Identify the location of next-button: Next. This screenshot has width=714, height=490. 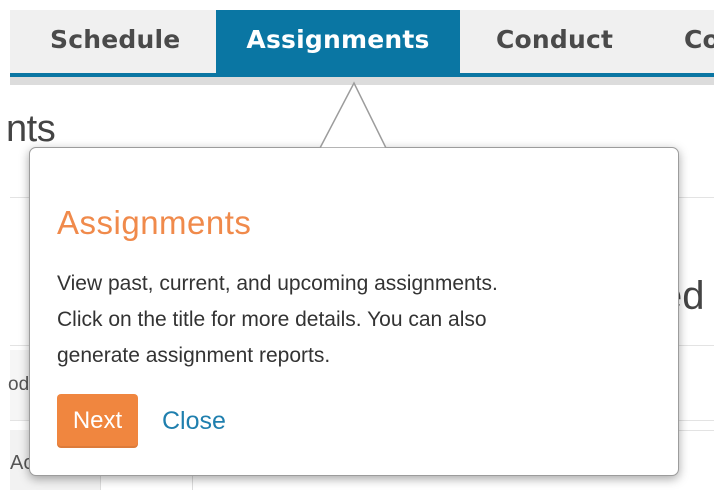
(97, 421).